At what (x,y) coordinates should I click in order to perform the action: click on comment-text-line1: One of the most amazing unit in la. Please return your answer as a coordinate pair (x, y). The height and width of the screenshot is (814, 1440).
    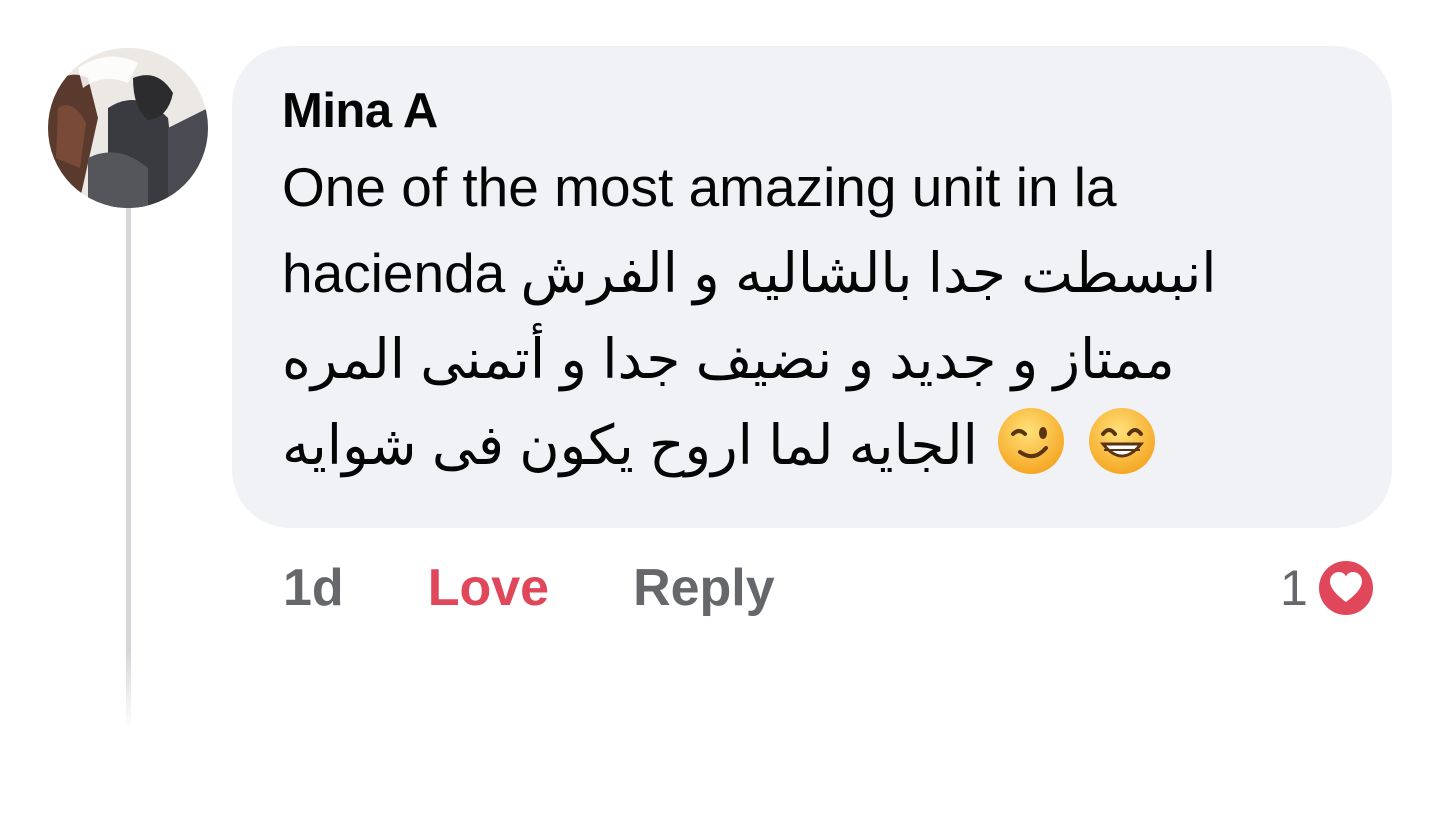
    Looking at the image, I should click on (699, 187).